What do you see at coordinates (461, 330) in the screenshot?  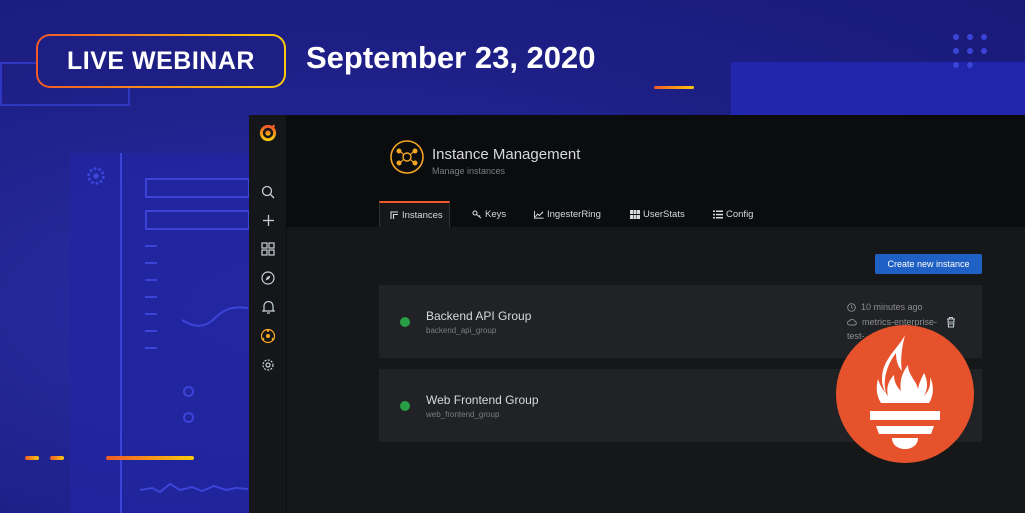 I see `instance-slug: backend_api_group` at bounding box center [461, 330].